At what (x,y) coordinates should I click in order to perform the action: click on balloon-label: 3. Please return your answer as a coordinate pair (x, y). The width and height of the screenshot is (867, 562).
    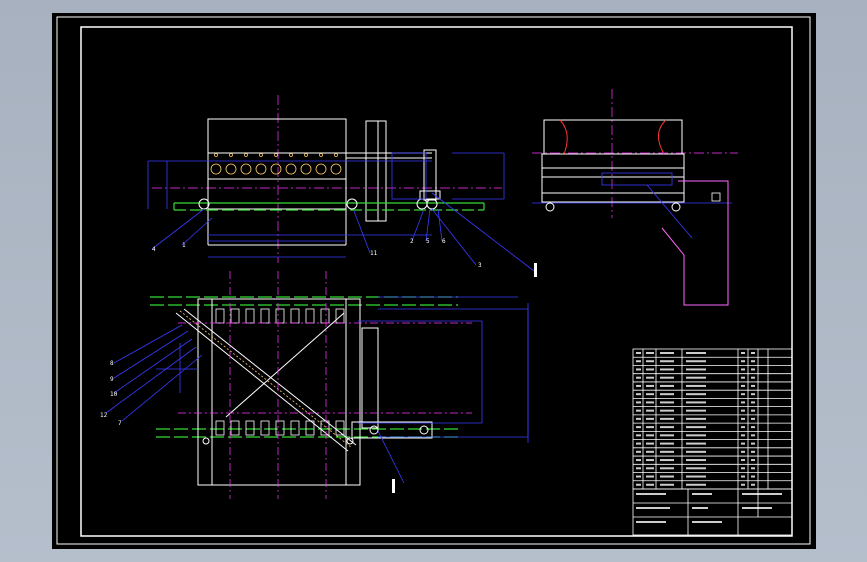
    Looking at the image, I should click on (480, 265).